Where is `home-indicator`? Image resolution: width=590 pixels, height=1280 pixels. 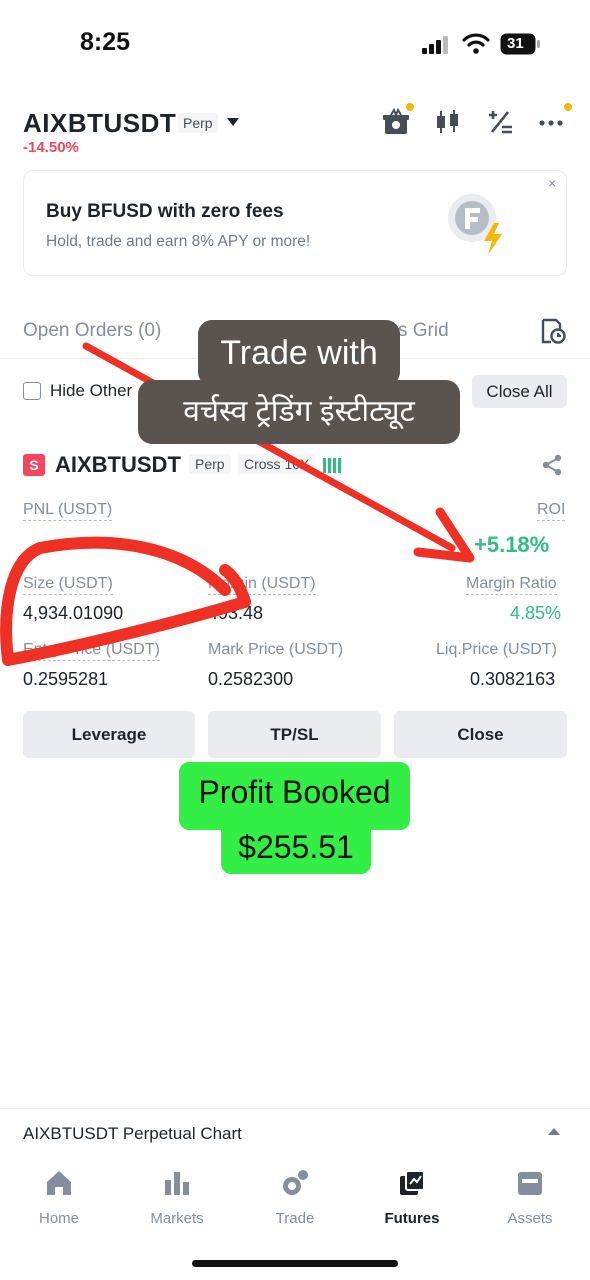 home-indicator is located at coordinates (295, 1263).